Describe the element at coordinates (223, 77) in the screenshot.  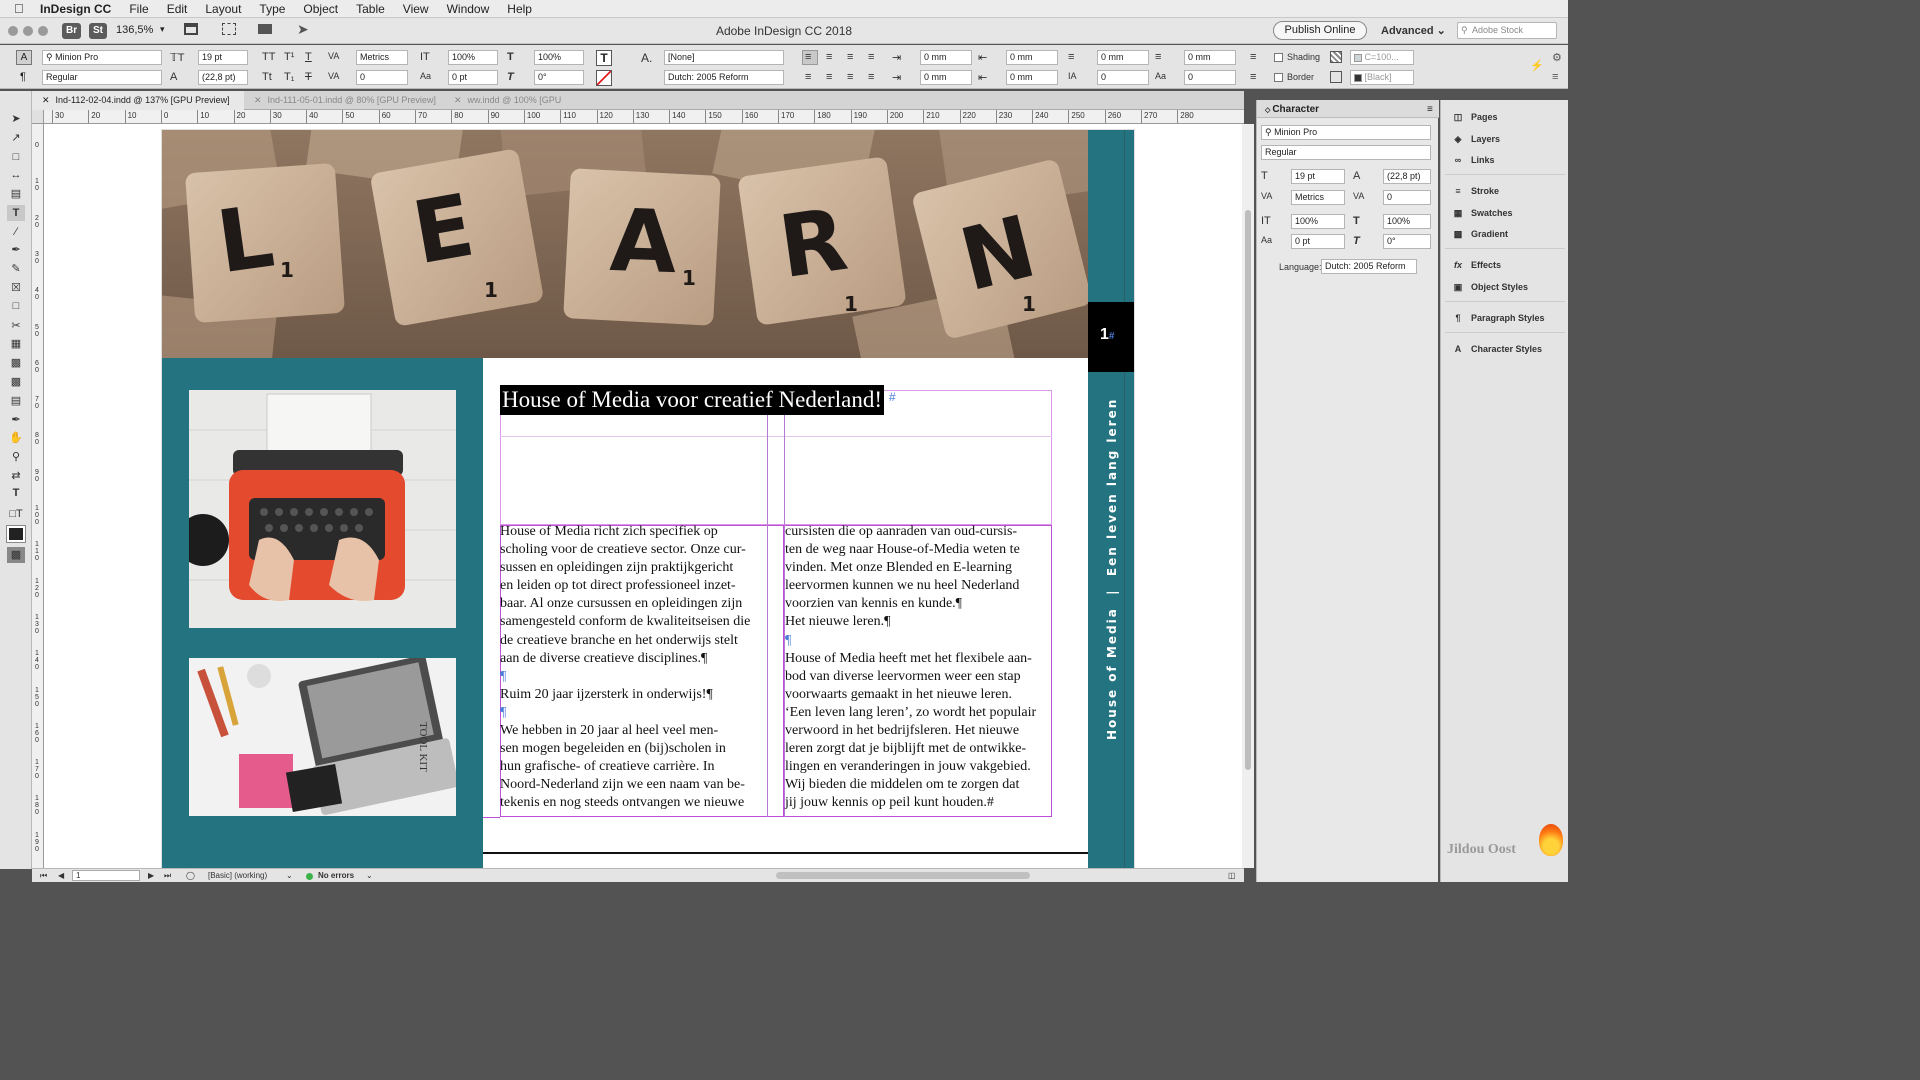
I see `leading-field: (22,8 pt)` at that location.